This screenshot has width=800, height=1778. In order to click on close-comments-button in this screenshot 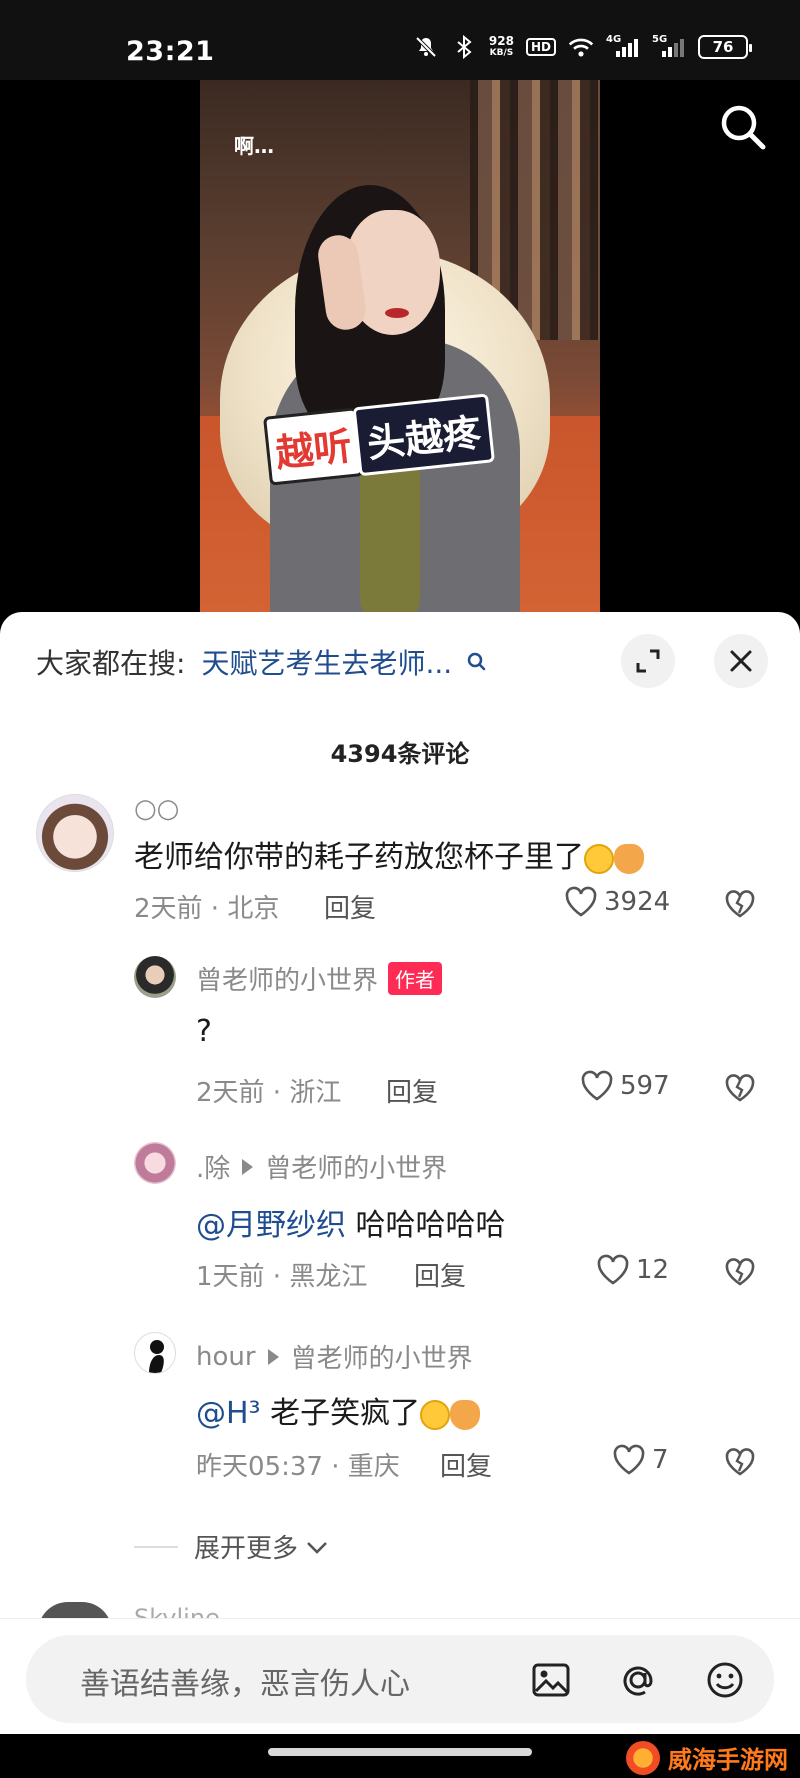, I will do `click(741, 661)`.